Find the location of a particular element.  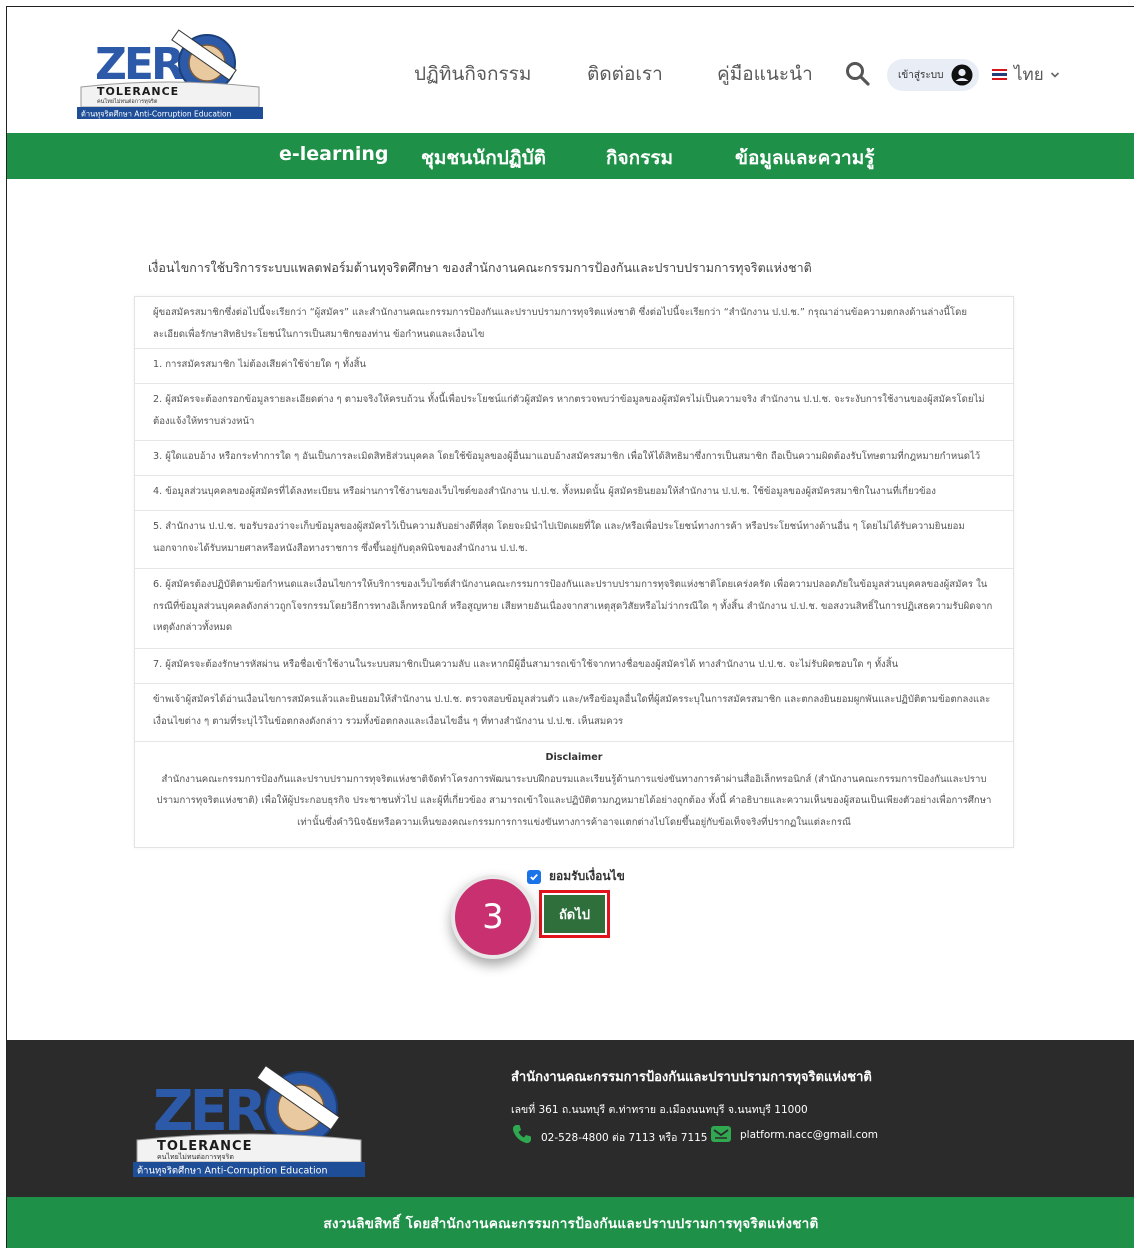

disclaimer-title: Disclaimer is located at coordinates (574, 757).